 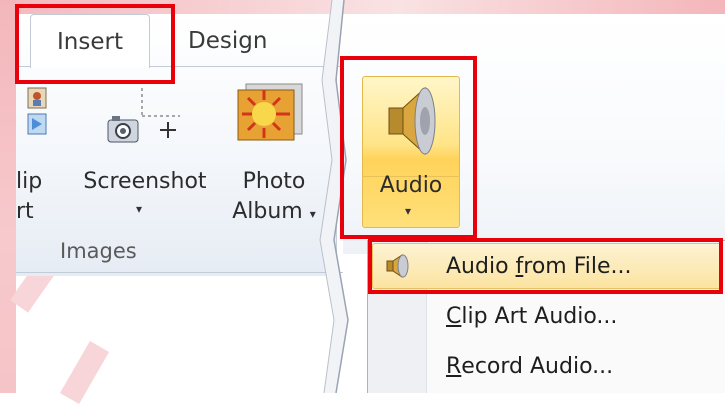 I want to click on tab-design-label: Design, so click(x=228, y=41).